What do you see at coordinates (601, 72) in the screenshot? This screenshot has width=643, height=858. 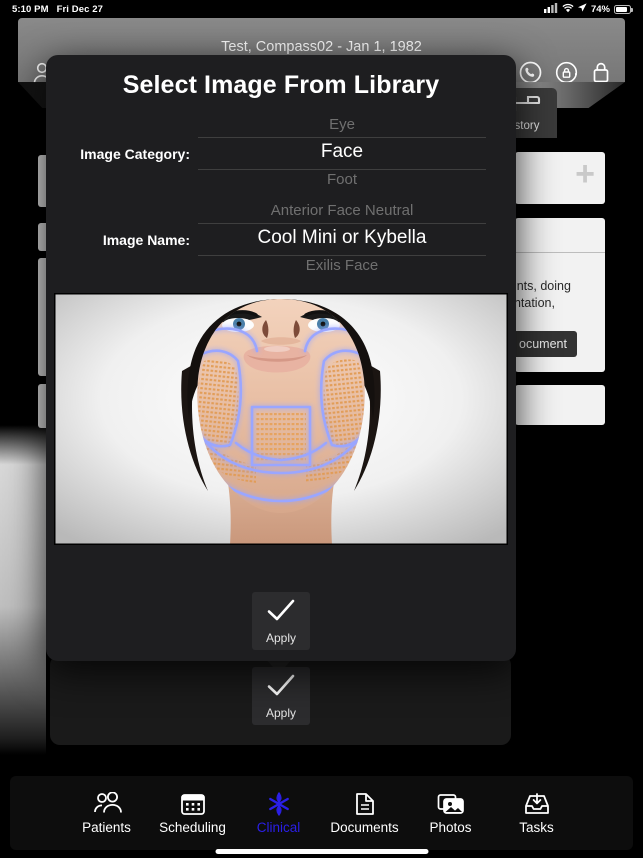 I see `lock-icon` at bounding box center [601, 72].